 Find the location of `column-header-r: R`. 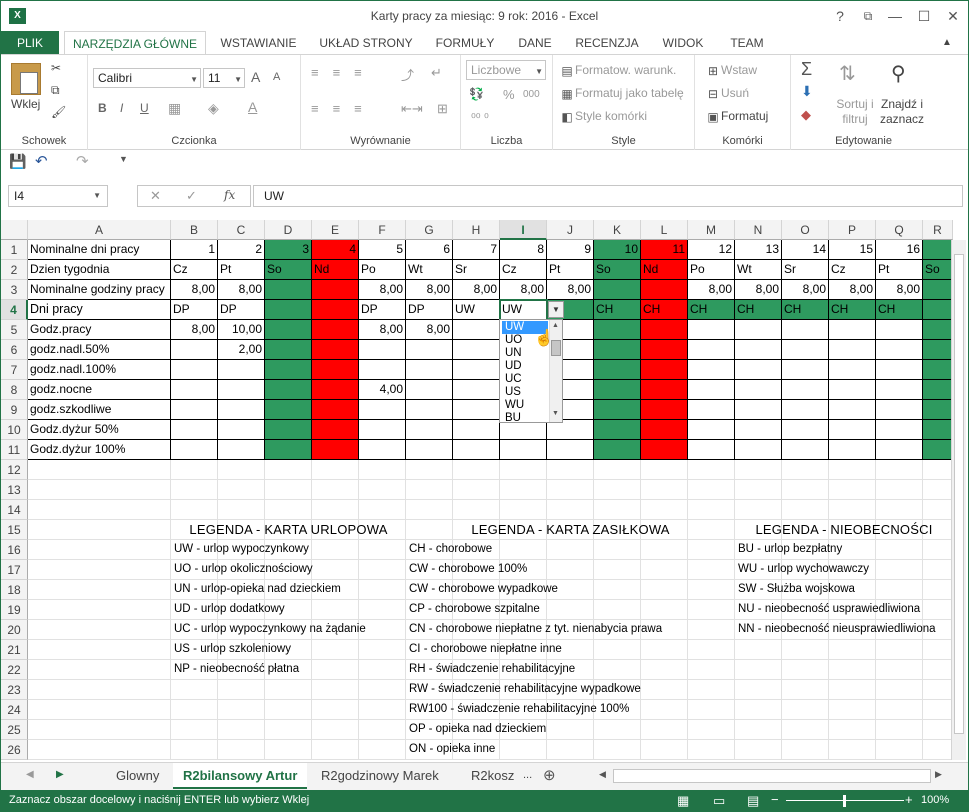

column-header-r: R is located at coordinates (938, 230).